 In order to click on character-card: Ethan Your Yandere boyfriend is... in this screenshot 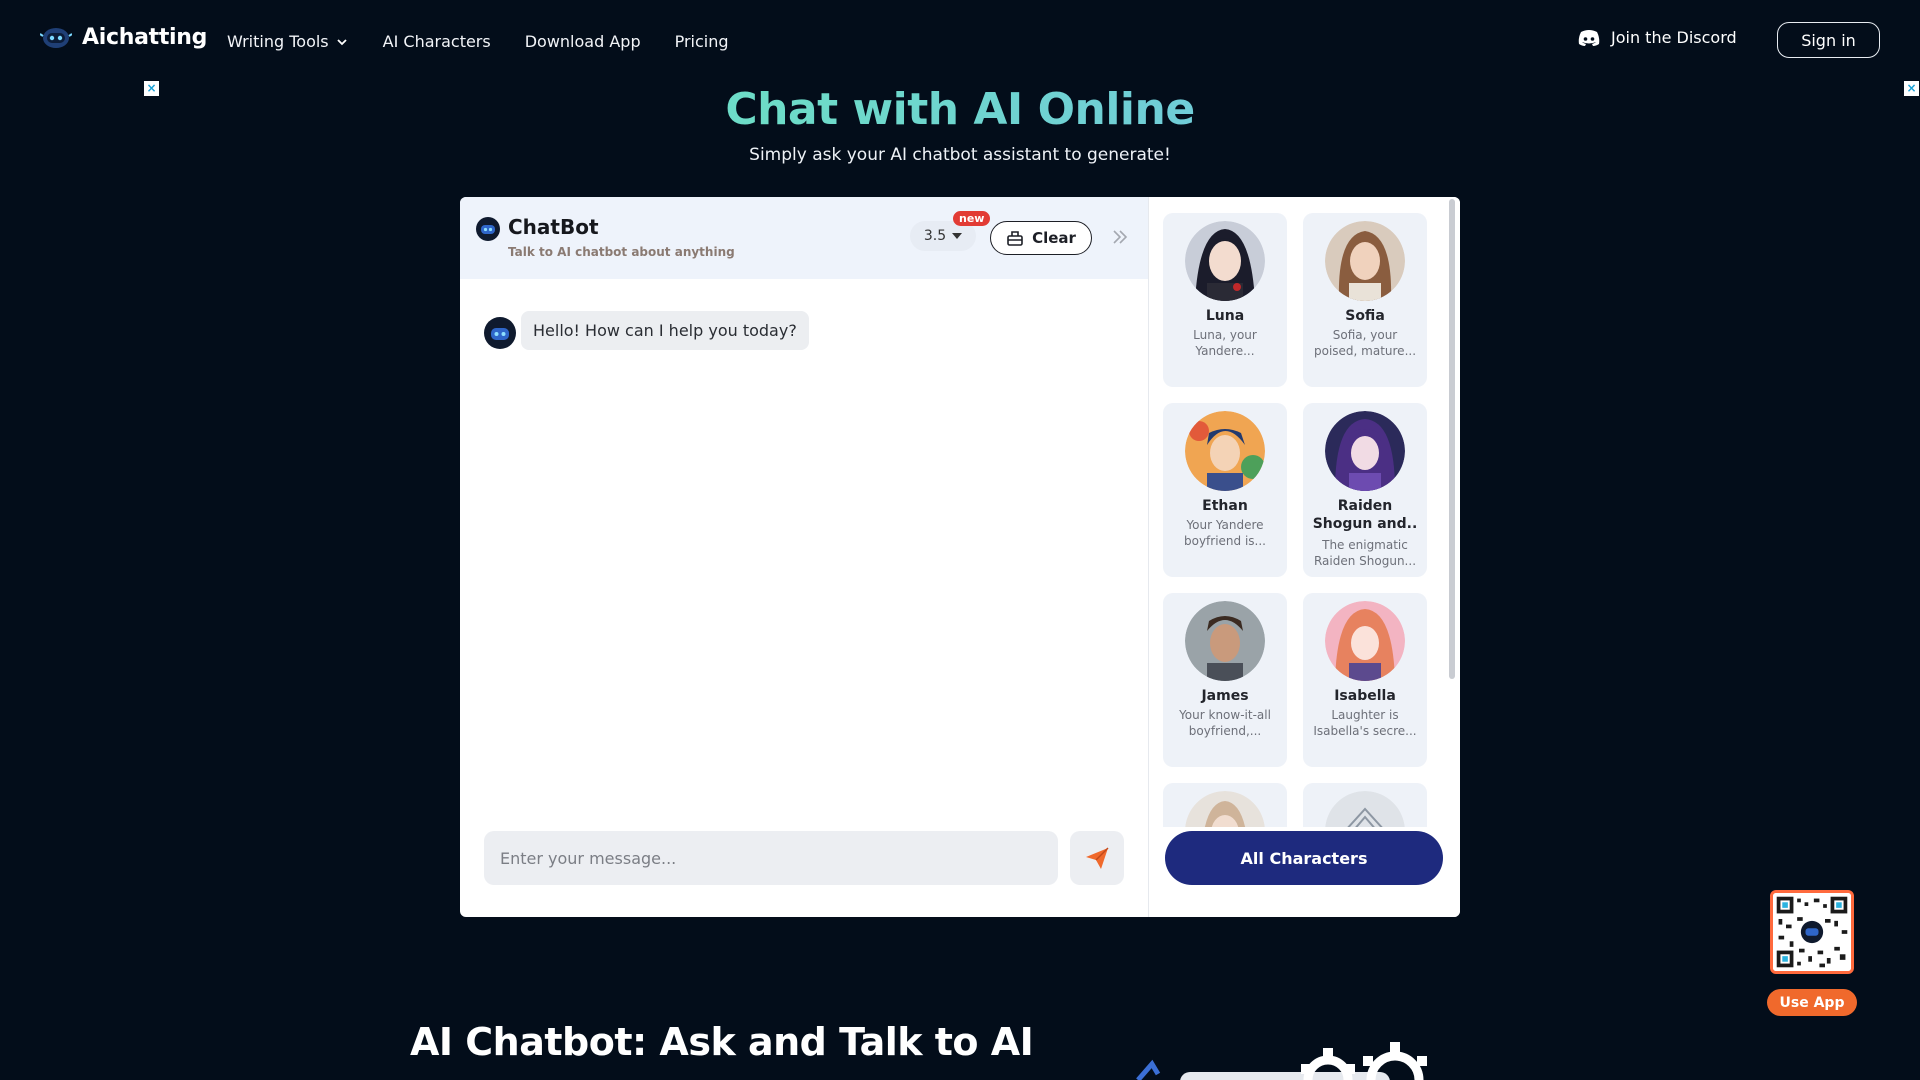, I will do `click(1225, 490)`.